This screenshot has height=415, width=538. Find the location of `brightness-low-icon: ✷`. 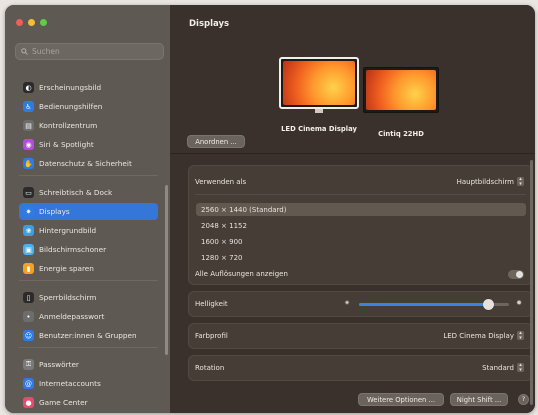

brightness-low-icon: ✷ is located at coordinates (347, 303).